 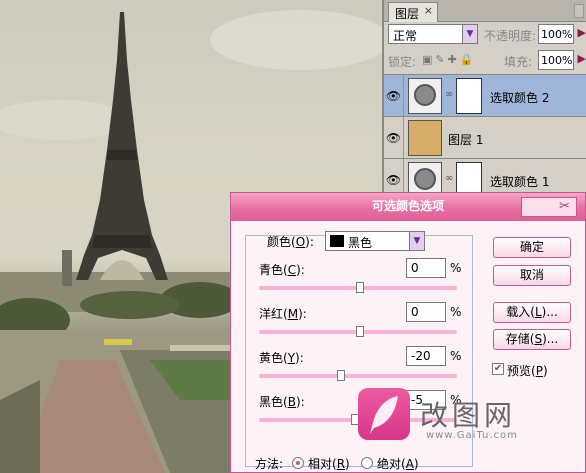 I want to click on cyan-slider-thumb, so click(x=360, y=287).